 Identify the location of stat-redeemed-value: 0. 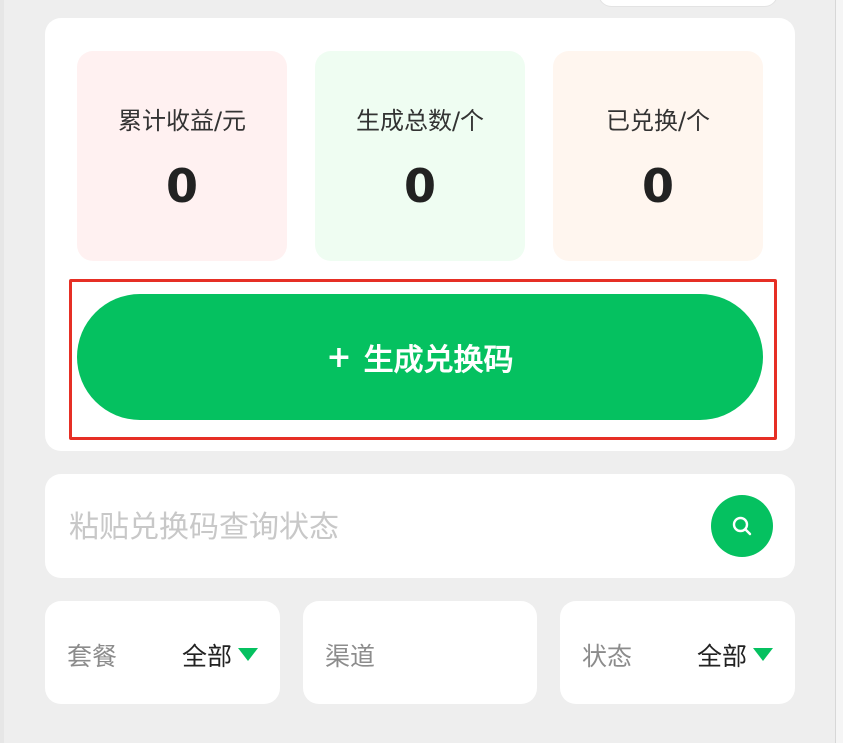
(657, 186).